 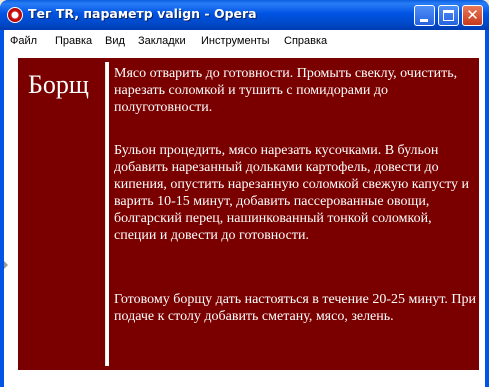 What do you see at coordinates (115, 41) in the screenshot?
I see `menu-view: Вид` at bounding box center [115, 41].